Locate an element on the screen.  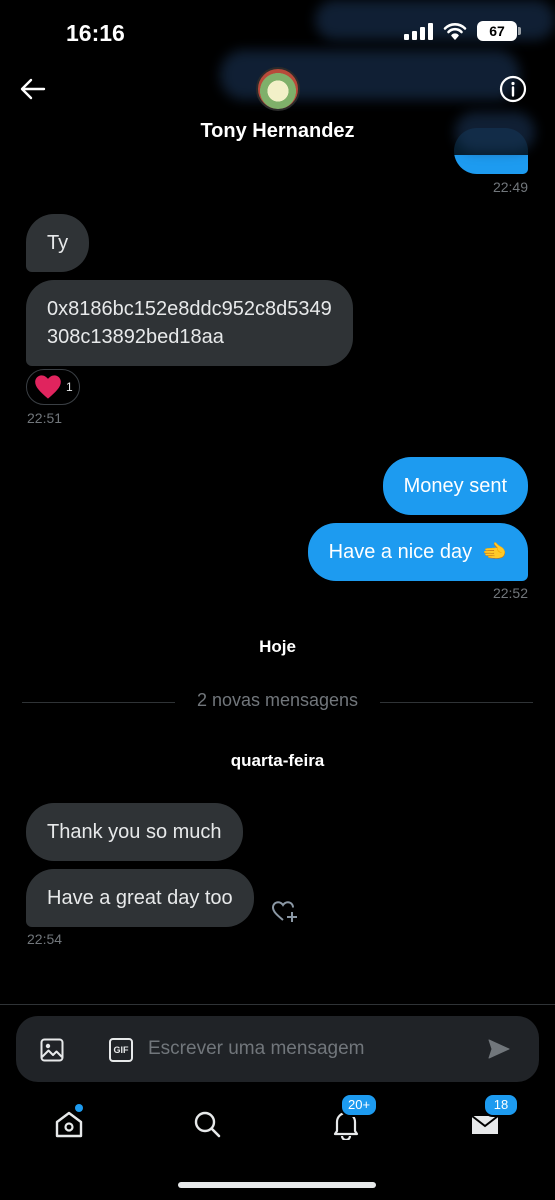
wifi-icon is located at coordinates (455, 31).